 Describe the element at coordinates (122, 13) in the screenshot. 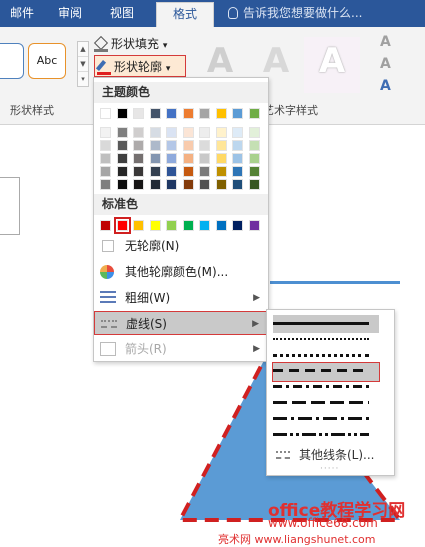

I see `tab-view: 视图` at that location.